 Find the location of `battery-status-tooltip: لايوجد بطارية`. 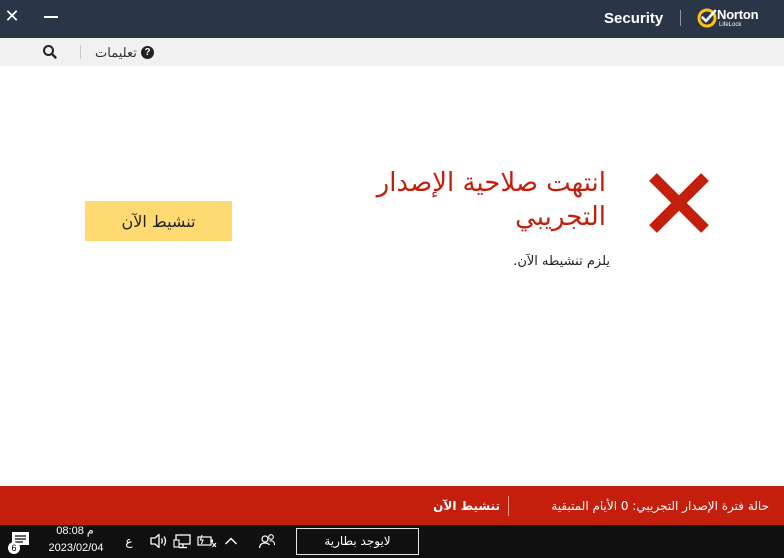

battery-status-tooltip: لايوجد بطارية is located at coordinates (357, 541).